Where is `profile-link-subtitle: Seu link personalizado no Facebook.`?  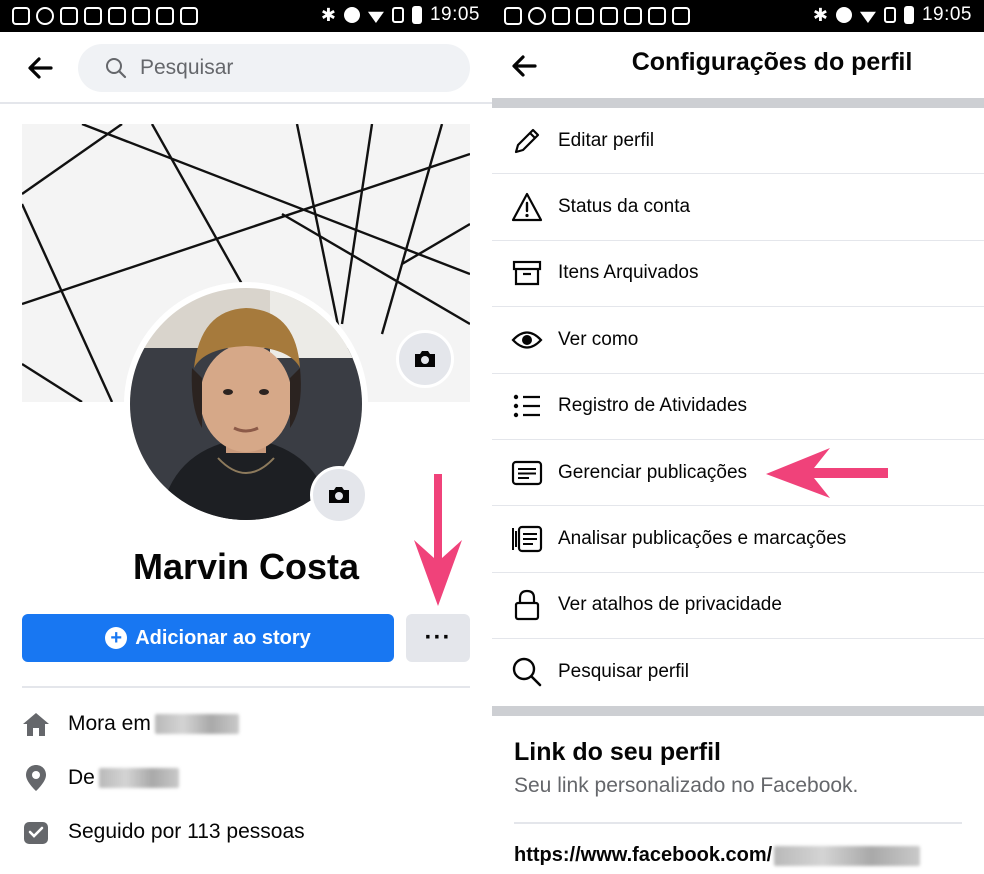 profile-link-subtitle: Seu link personalizado no Facebook. is located at coordinates (686, 785).